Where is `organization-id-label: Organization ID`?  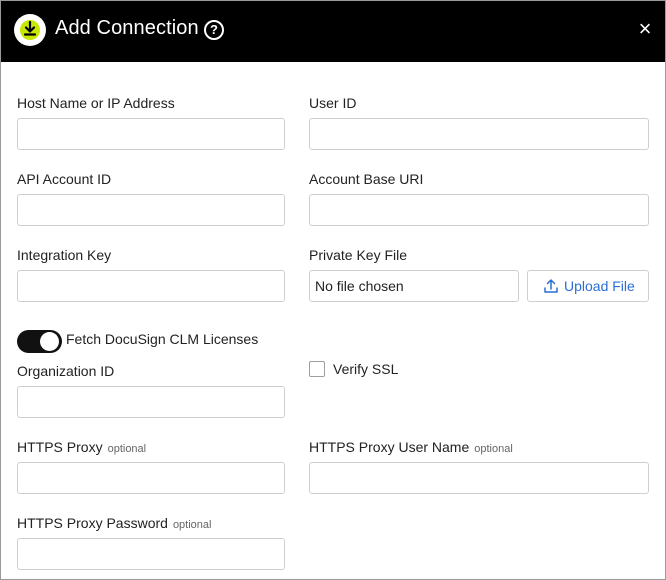 organization-id-label: Organization ID is located at coordinates (66, 371).